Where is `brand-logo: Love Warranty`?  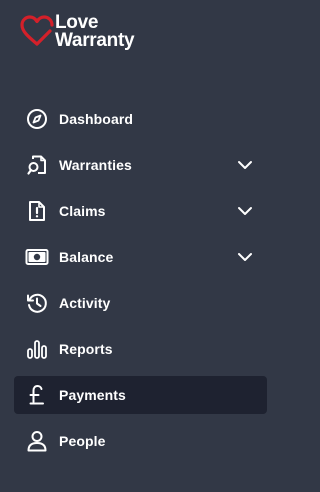
brand-logo: Love Warranty is located at coordinates (85, 33).